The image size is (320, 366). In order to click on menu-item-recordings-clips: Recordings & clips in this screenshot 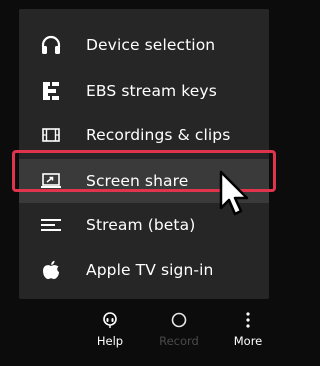, I will do `click(144, 135)`.